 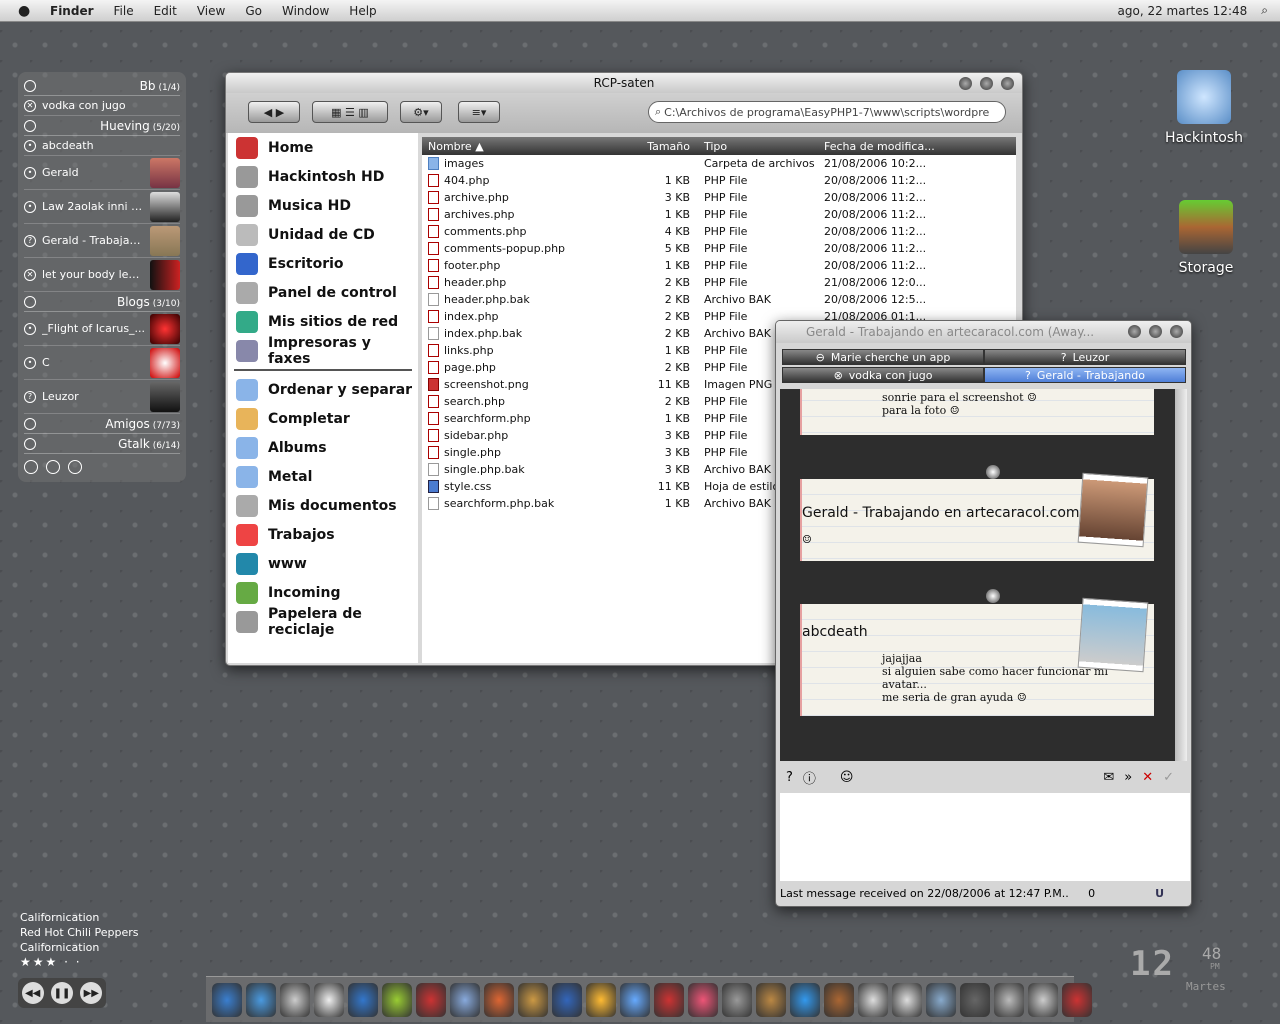 I want to click on sidebar-item: Albums, so click(x=323, y=447).